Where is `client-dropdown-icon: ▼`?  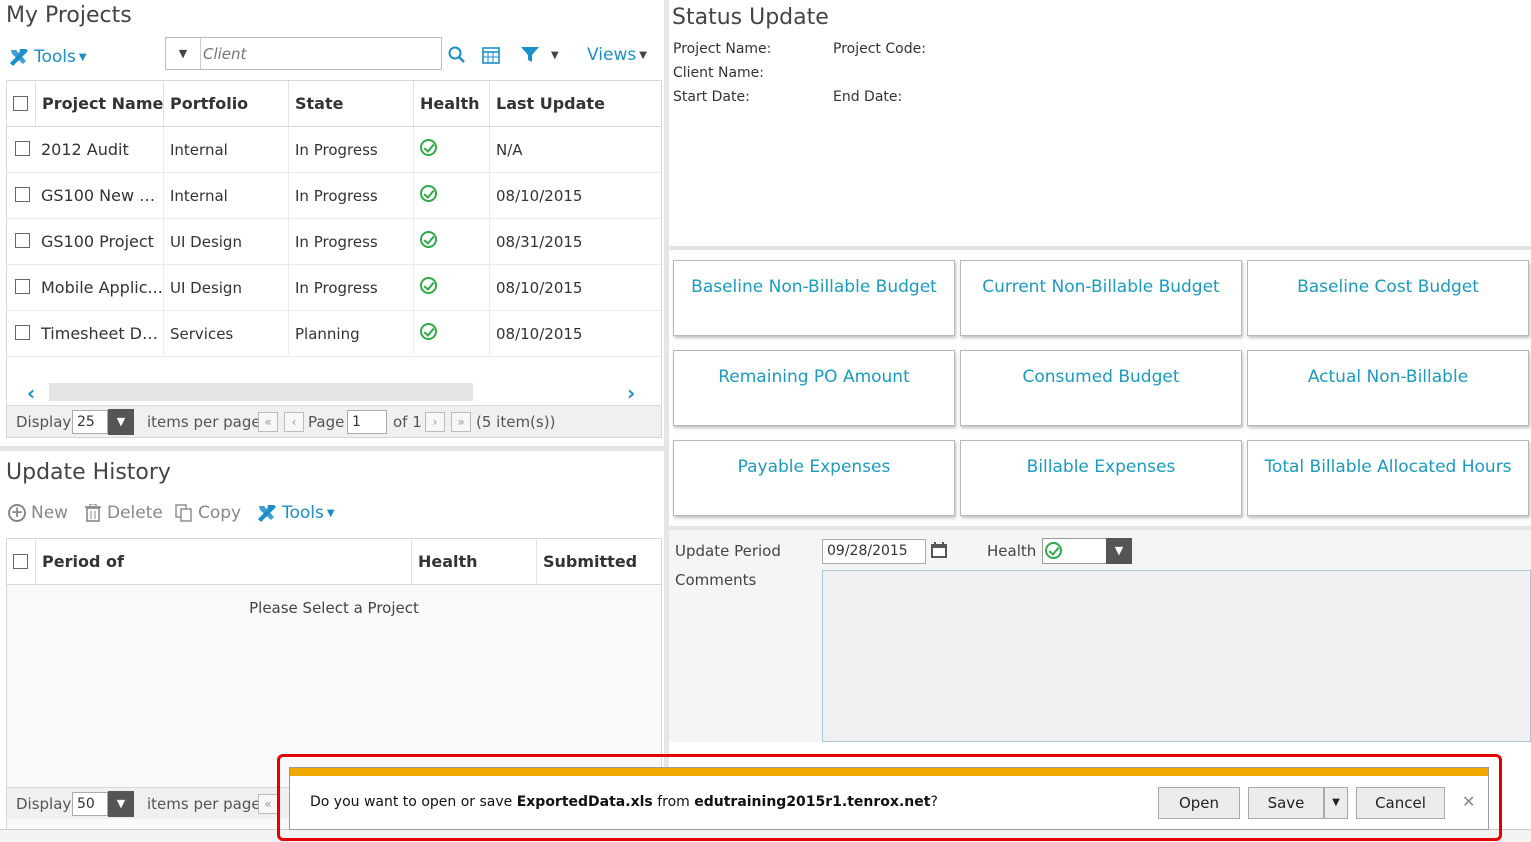 client-dropdown-icon: ▼ is located at coordinates (183, 53).